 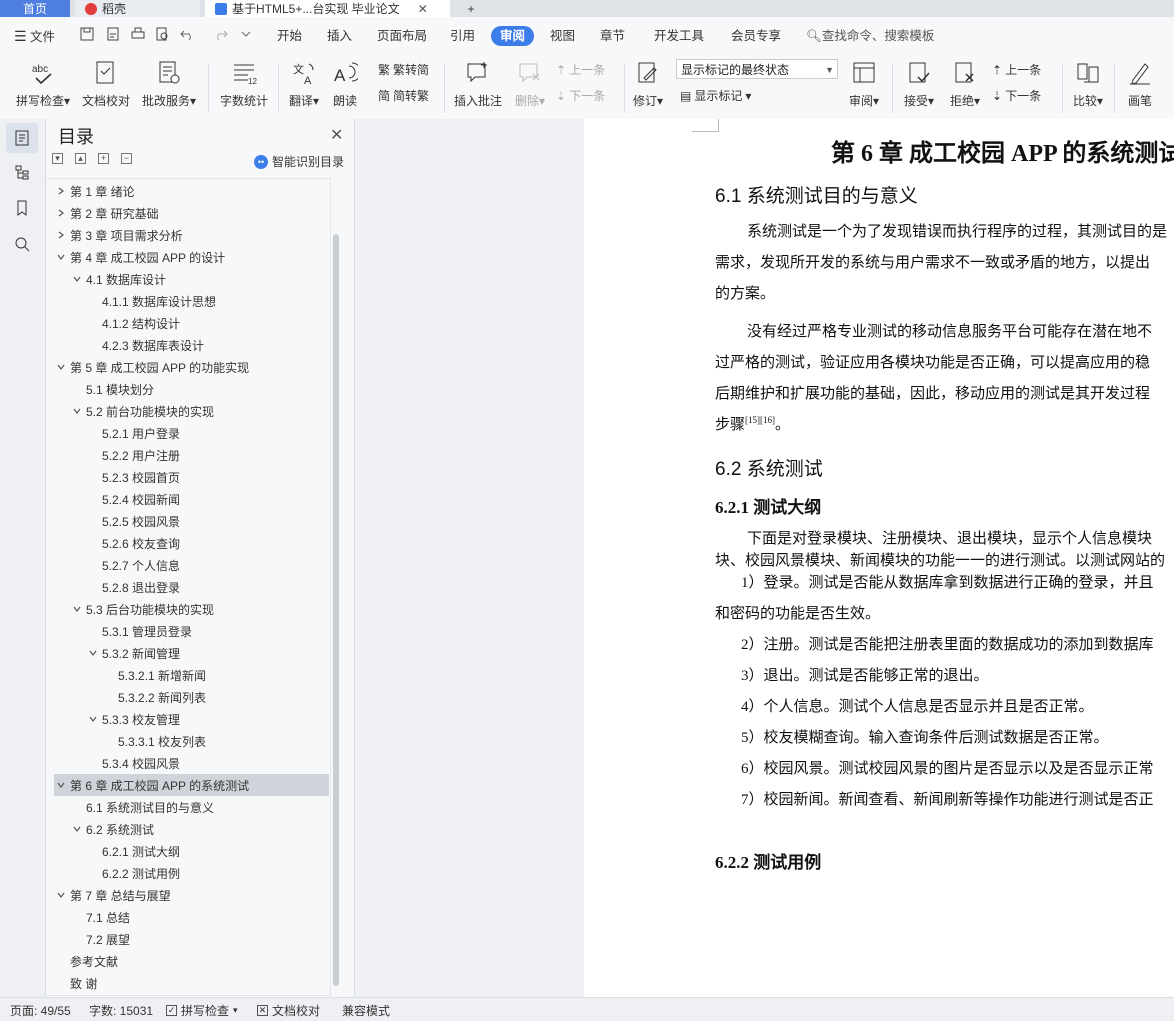 I want to click on translate-button: 文A 翻译▾, so click(x=304, y=84).